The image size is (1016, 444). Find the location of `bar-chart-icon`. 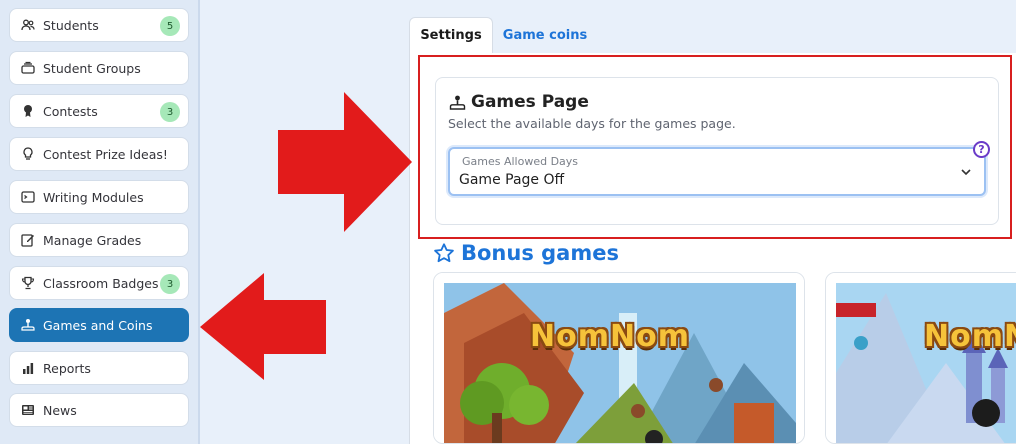

bar-chart-icon is located at coordinates (28, 368).